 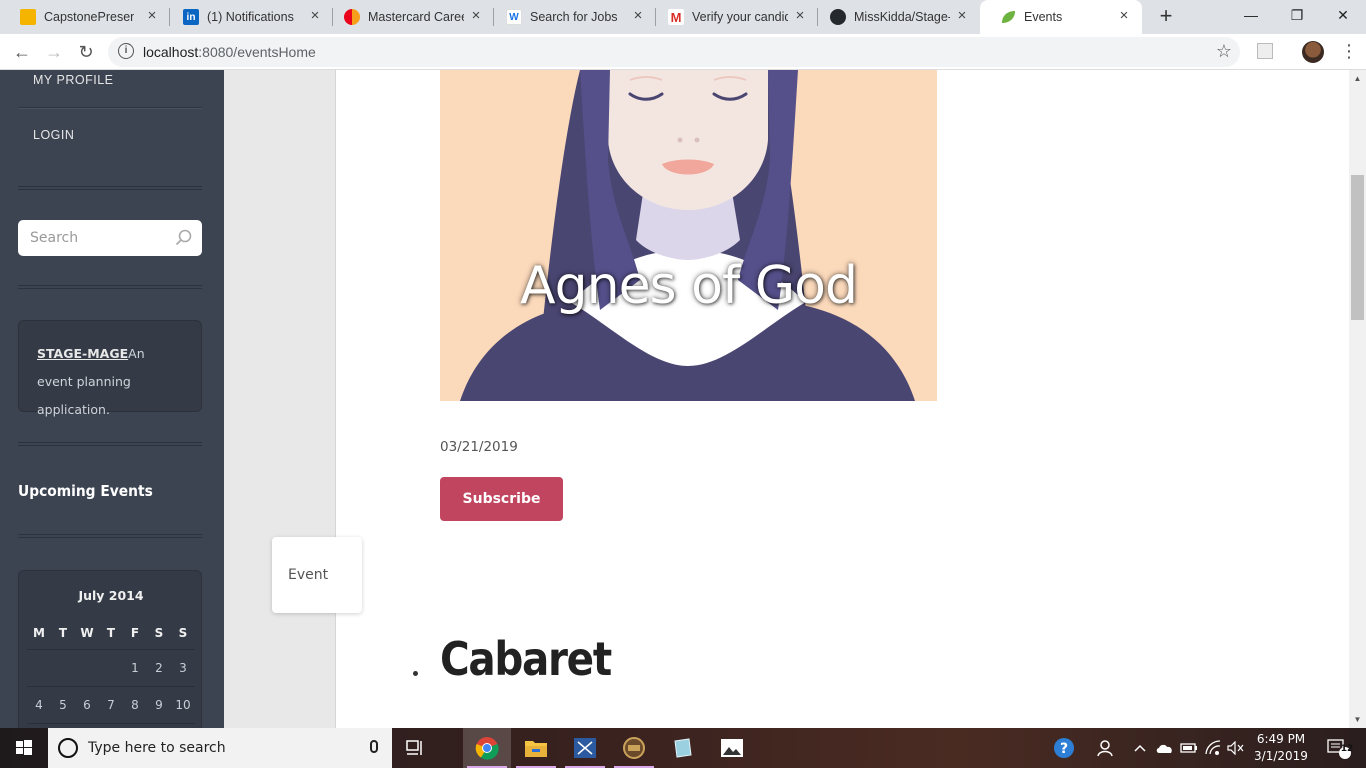 What do you see at coordinates (352, 17) in the screenshot?
I see `mastercard-icon` at bounding box center [352, 17].